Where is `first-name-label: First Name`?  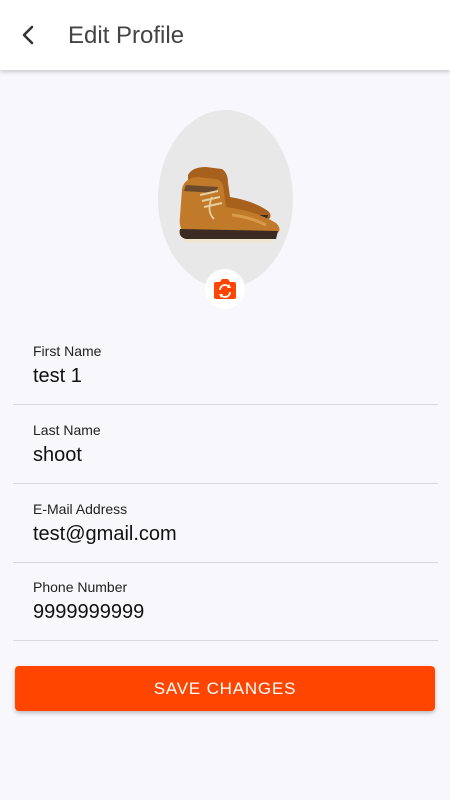
first-name-label: First Name is located at coordinates (67, 351).